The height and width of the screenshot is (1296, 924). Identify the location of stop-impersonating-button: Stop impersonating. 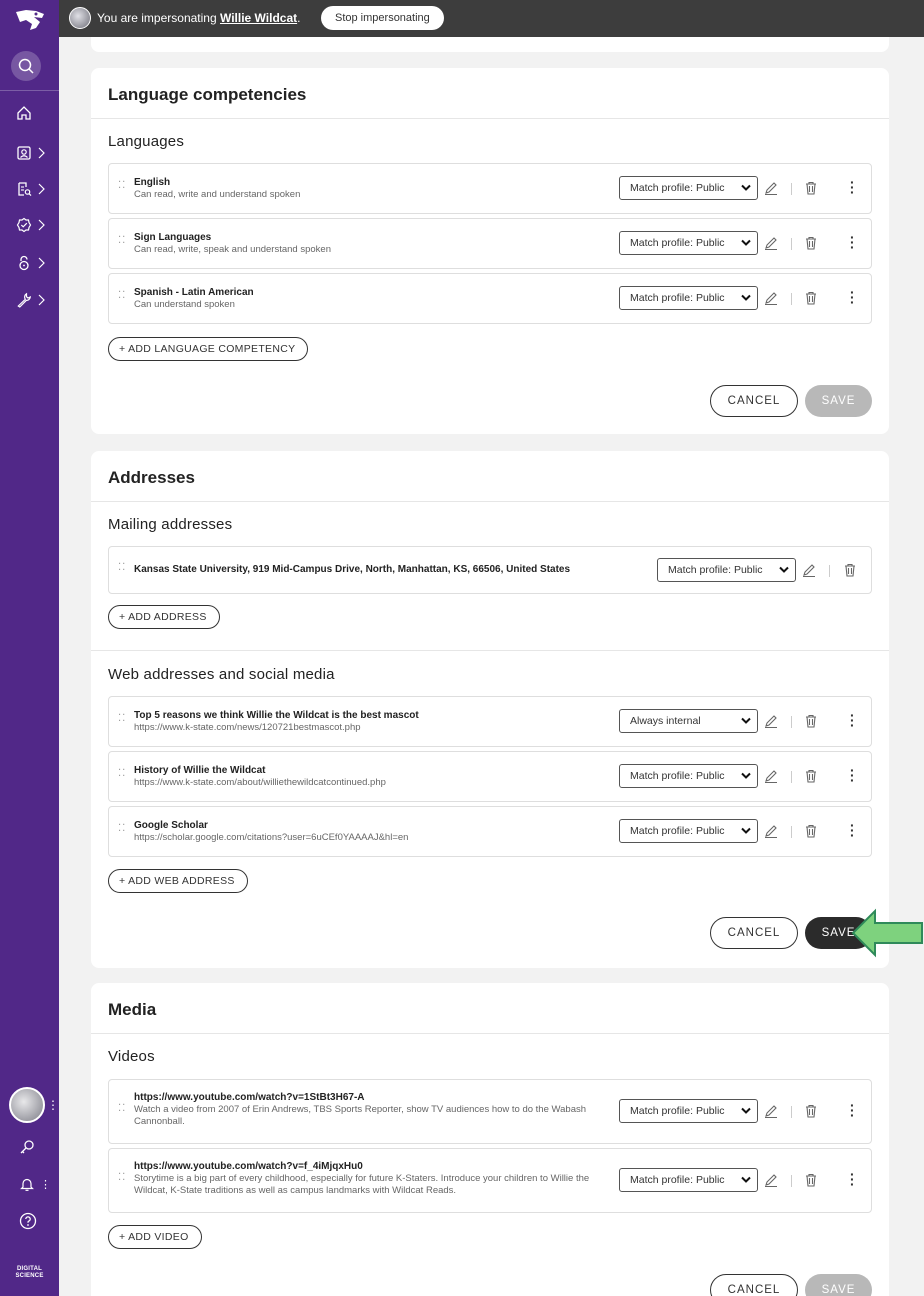
(382, 18).